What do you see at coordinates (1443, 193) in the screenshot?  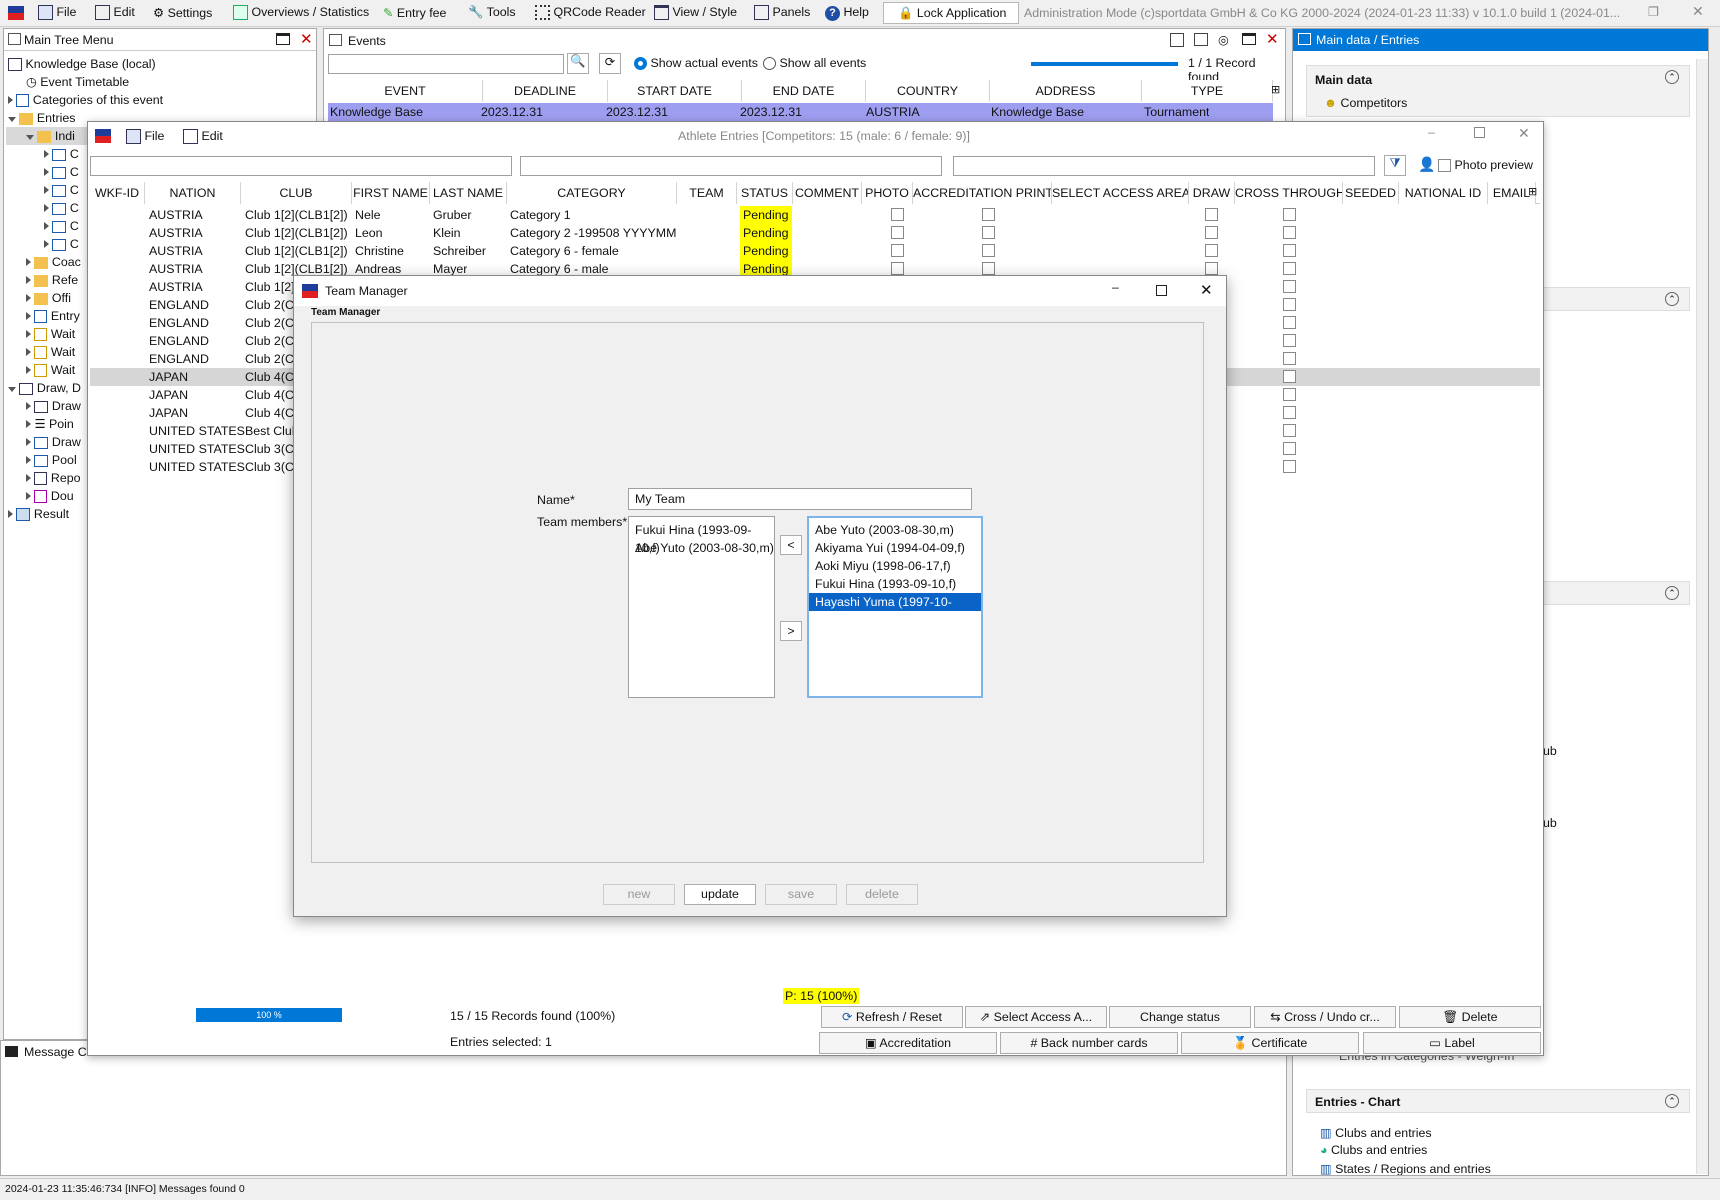 I see `col-national-id: NATIONAL ID` at bounding box center [1443, 193].